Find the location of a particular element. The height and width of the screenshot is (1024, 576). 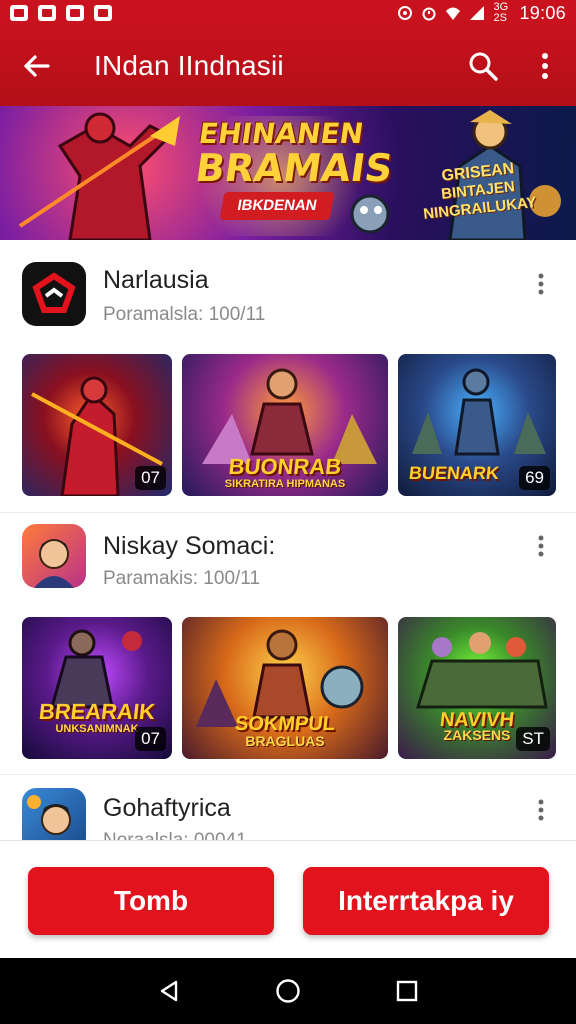

overflow-menu-button is located at coordinates (545, 66).